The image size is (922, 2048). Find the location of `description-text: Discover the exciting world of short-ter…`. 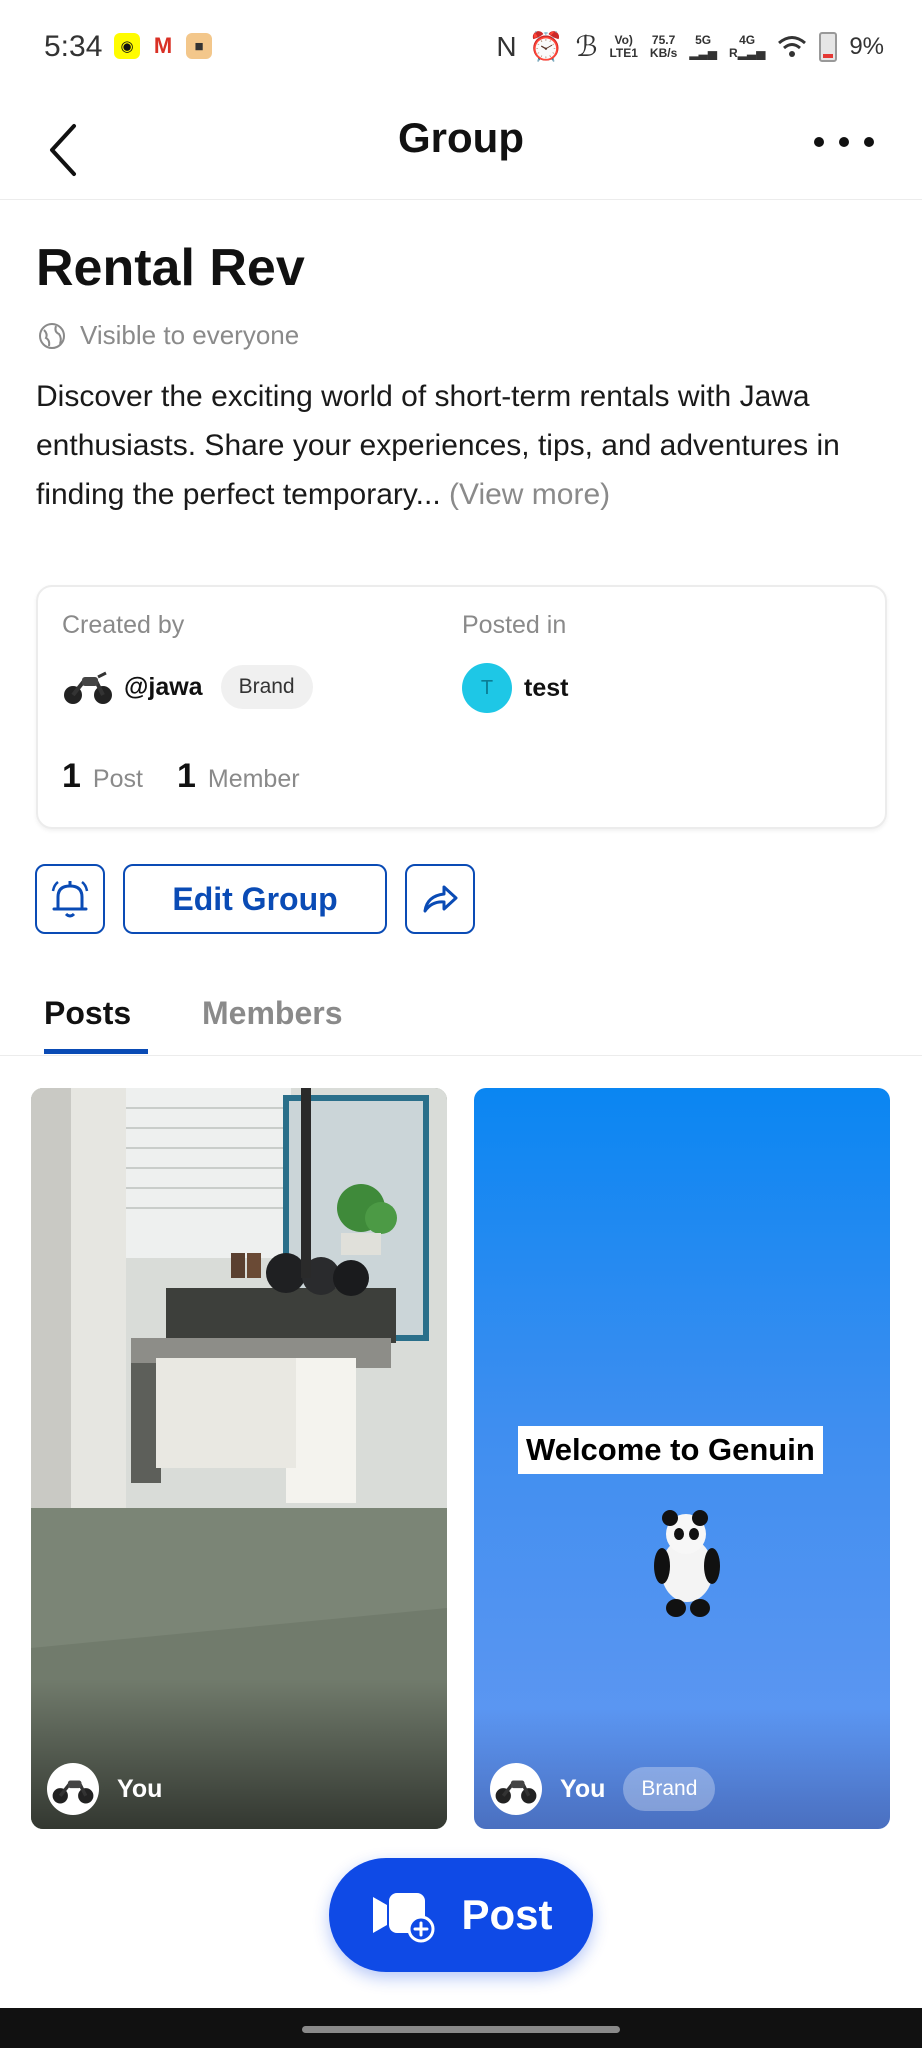

description-text: Discover the exciting world of short-ter… is located at coordinates (438, 445).